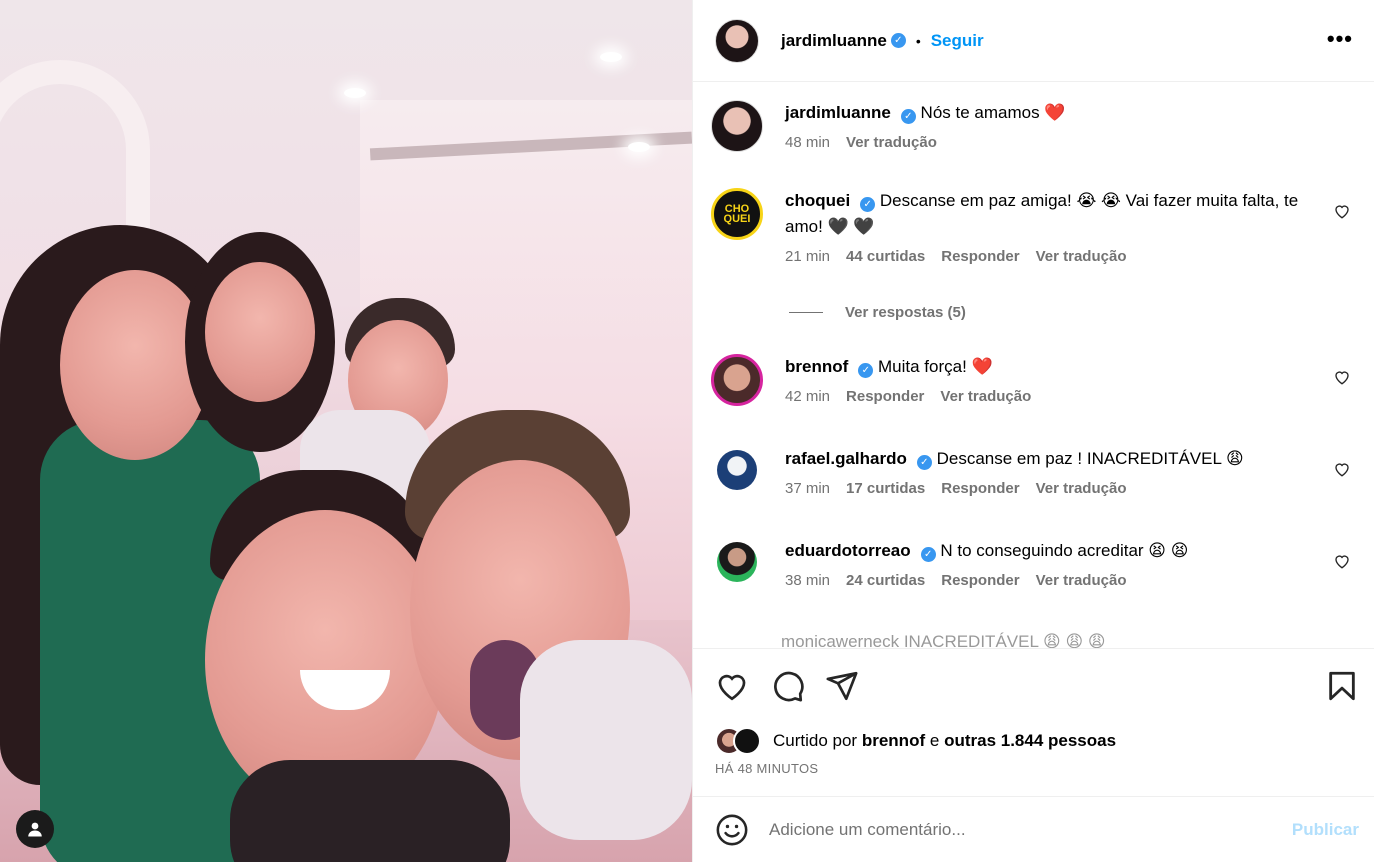 The width and height of the screenshot is (1374, 862). I want to click on view-replies-label: Ver respostas (5), so click(905, 312).